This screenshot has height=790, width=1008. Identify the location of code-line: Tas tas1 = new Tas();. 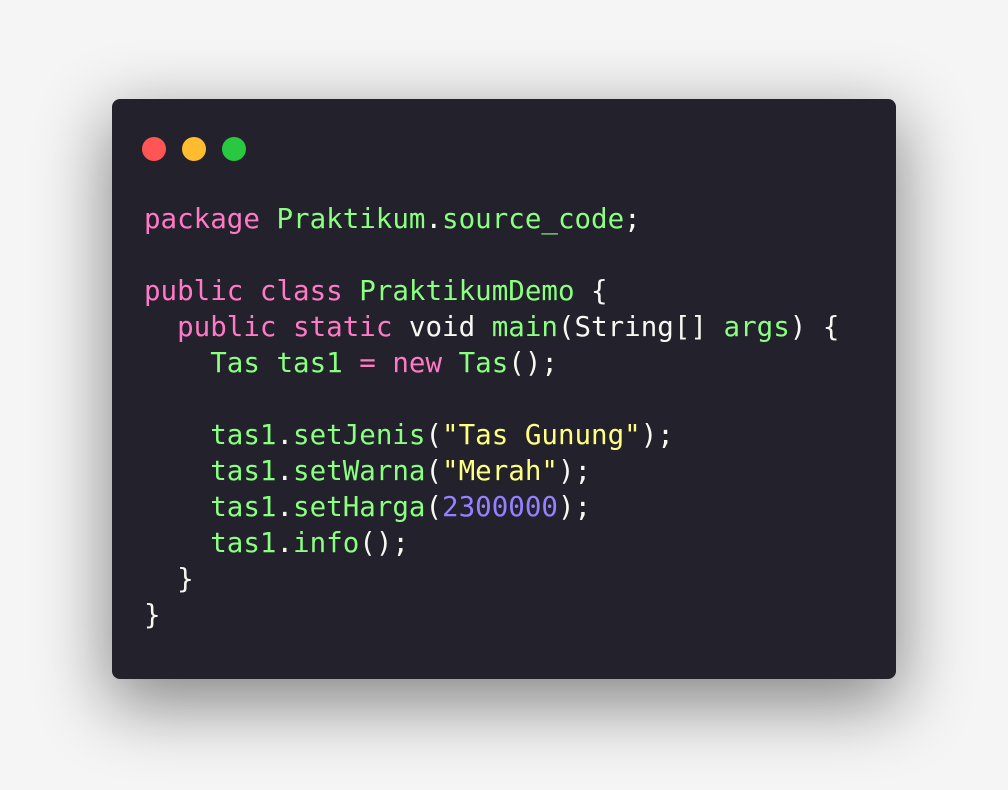
(491, 363).